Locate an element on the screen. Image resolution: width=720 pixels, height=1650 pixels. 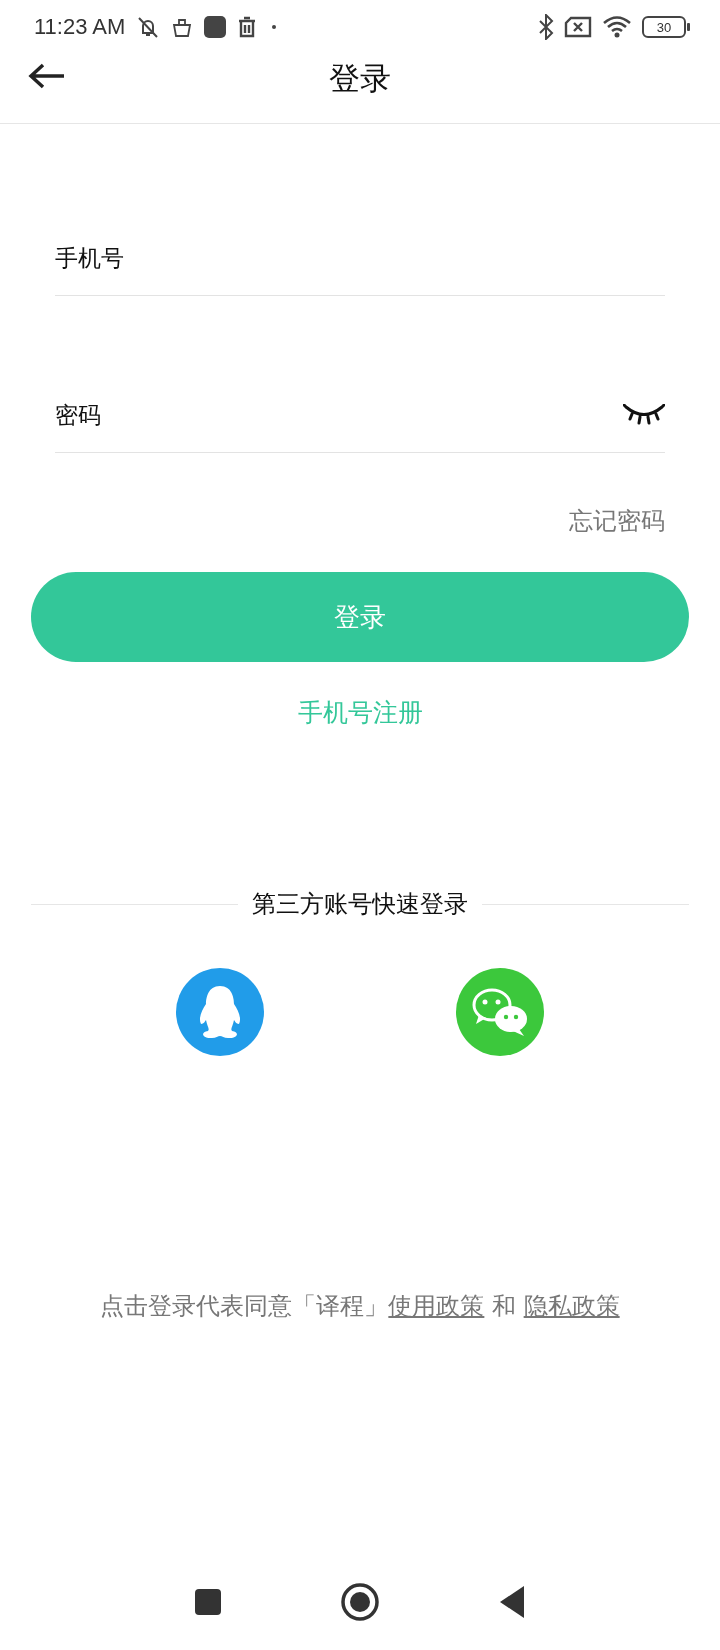
bluetooth-icon is located at coordinates (546, 27).